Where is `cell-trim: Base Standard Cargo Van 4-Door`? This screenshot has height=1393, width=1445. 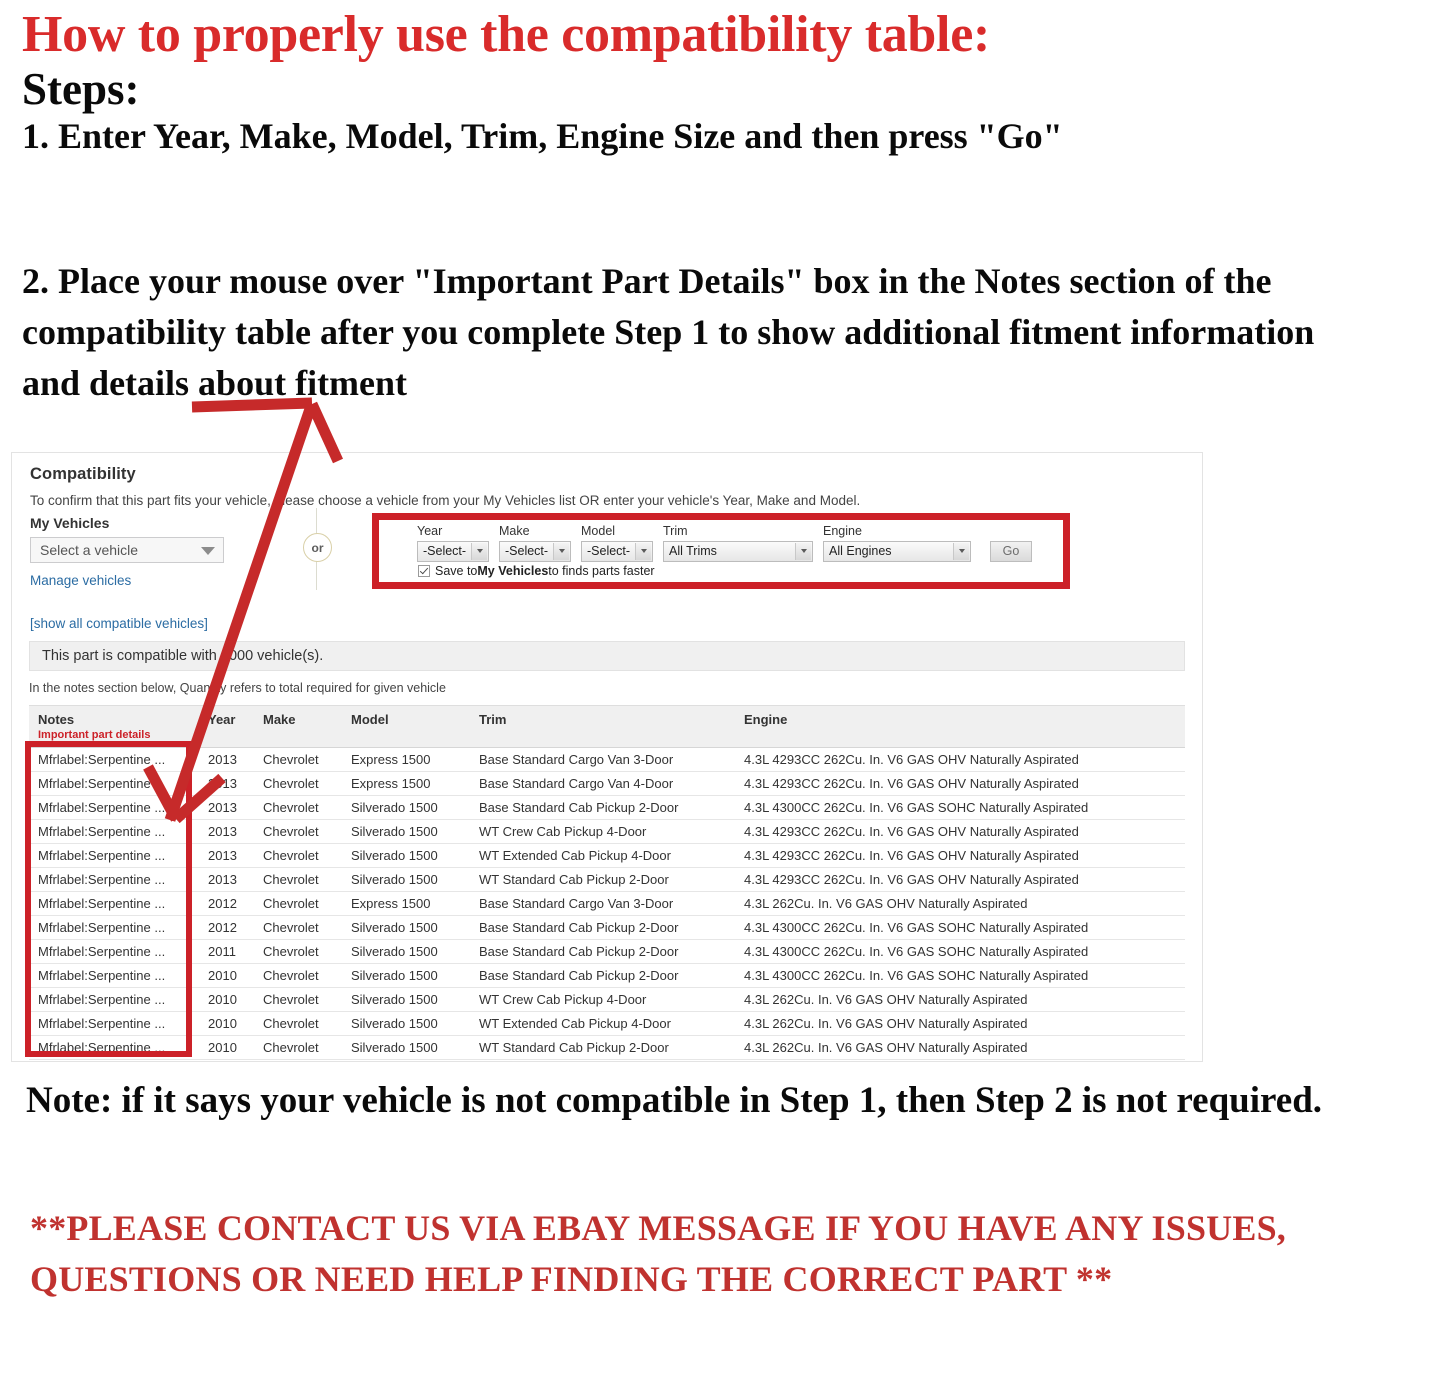
cell-trim: Base Standard Cargo Van 4-Door is located at coordinates (602, 783).